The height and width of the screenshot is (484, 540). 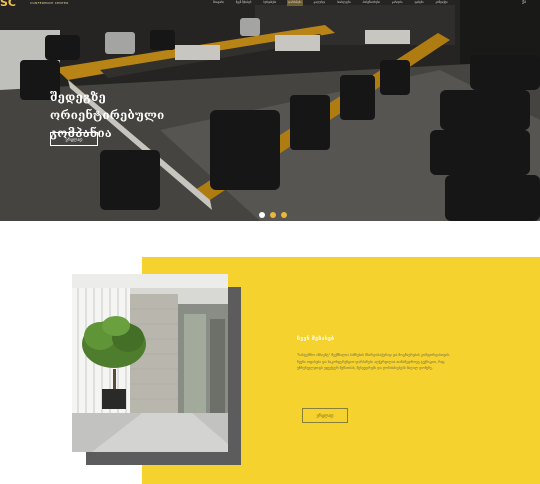 I want to click on about-photo, so click(x=150, y=363).